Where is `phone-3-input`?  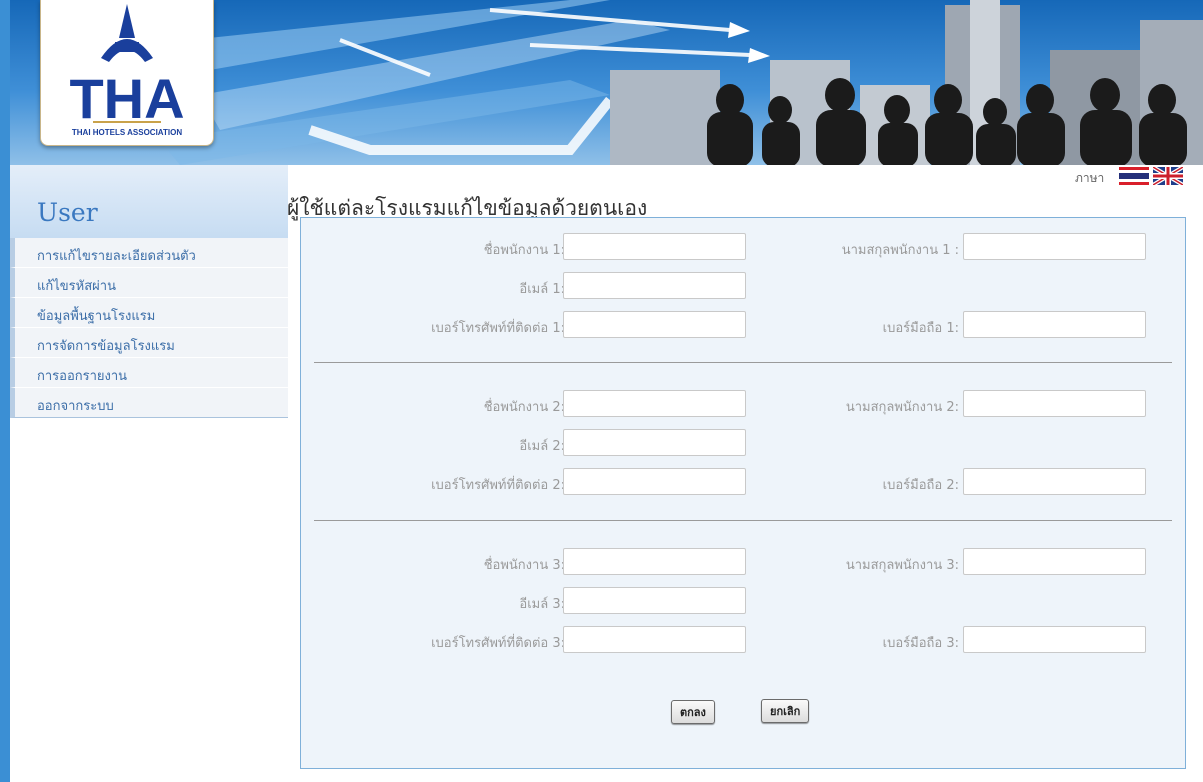
phone-3-input is located at coordinates (654, 639).